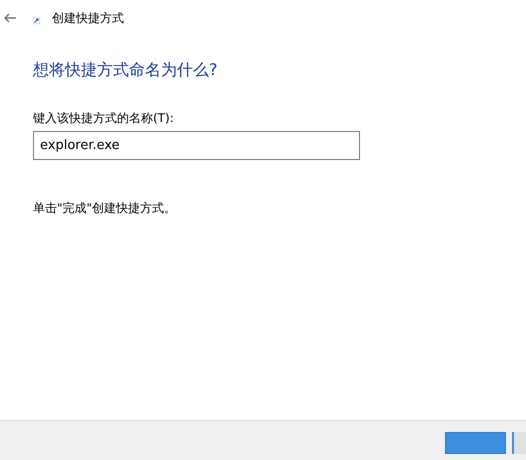 The image size is (526, 460). Describe the element at coordinates (10, 18) in the screenshot. I see `back-icon` at that location.